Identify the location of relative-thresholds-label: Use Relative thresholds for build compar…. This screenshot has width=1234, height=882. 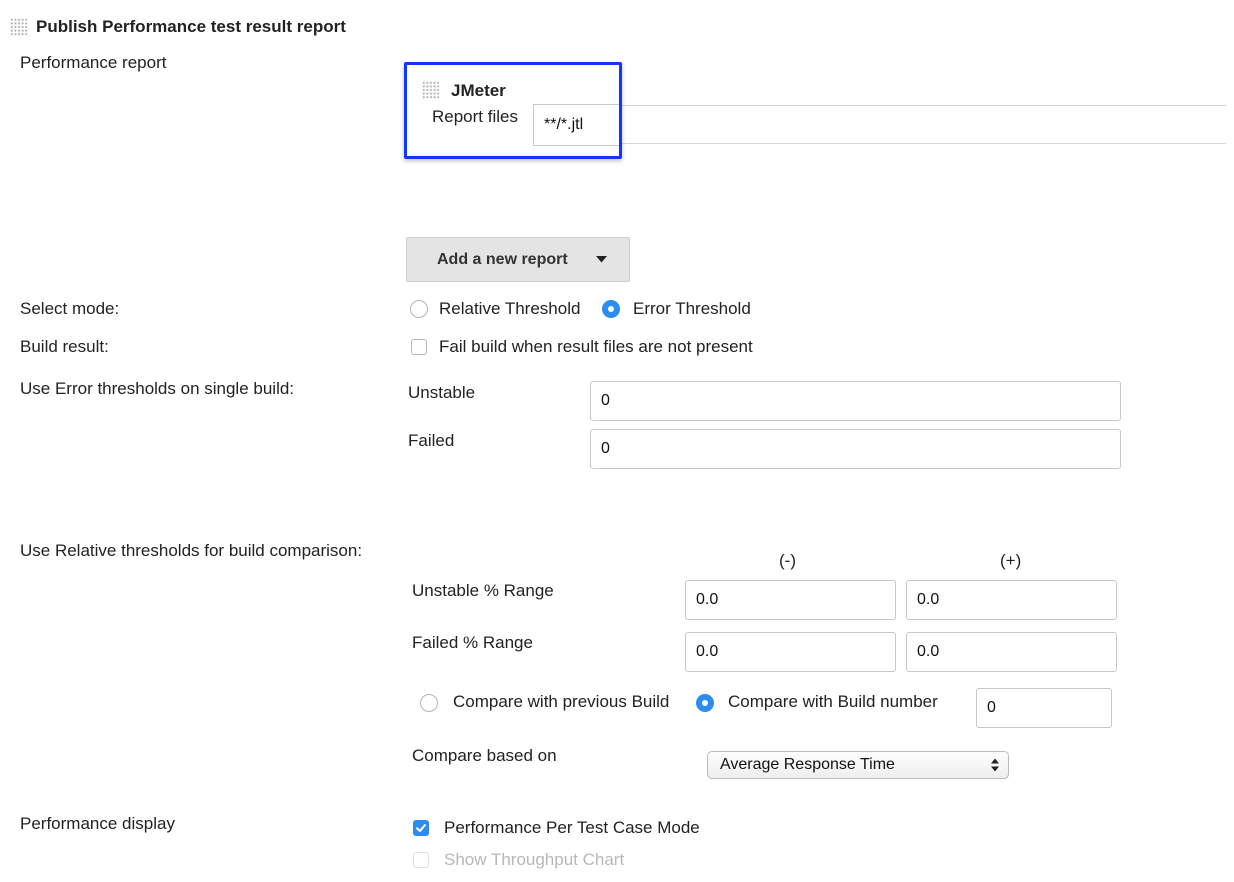
(191, 550).